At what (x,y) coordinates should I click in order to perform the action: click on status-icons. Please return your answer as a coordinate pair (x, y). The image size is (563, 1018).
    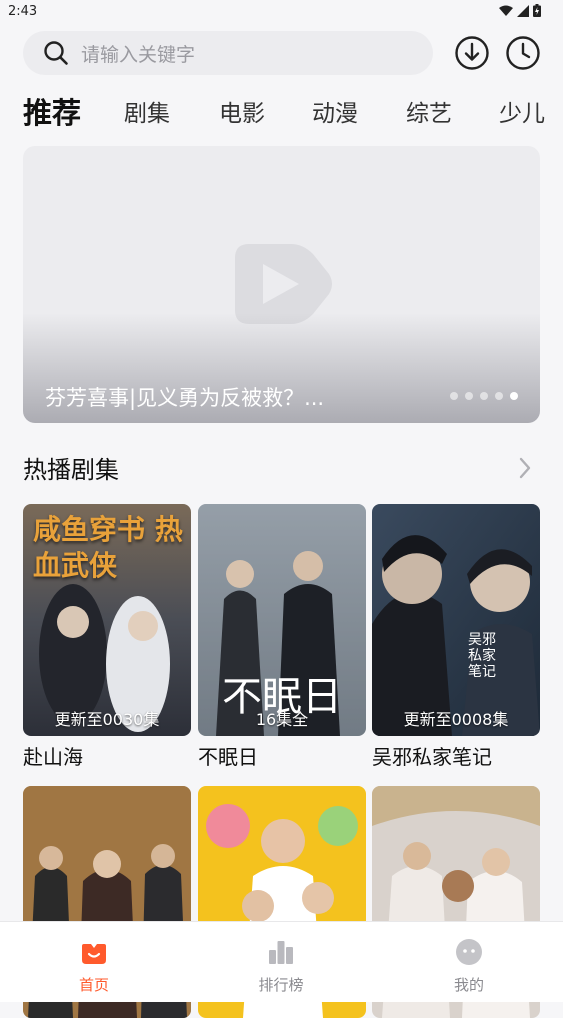
    Looking at the image, I should click on (520, 10).